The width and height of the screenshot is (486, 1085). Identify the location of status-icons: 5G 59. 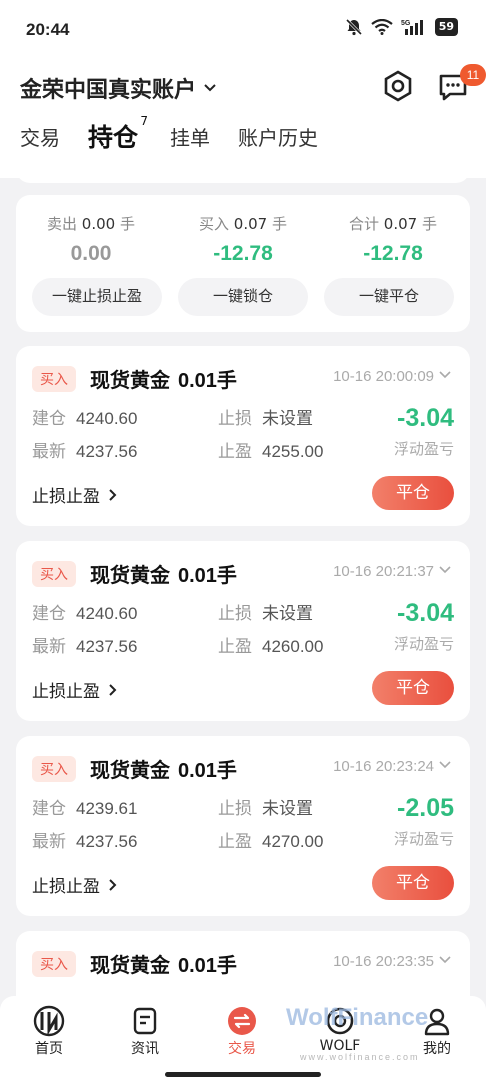
(401, 27).